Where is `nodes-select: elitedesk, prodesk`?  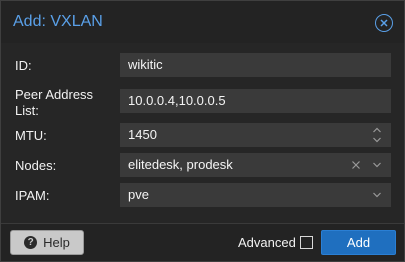
nodes-select: elitedesk, prodesk is located at coordinates (255, 165).